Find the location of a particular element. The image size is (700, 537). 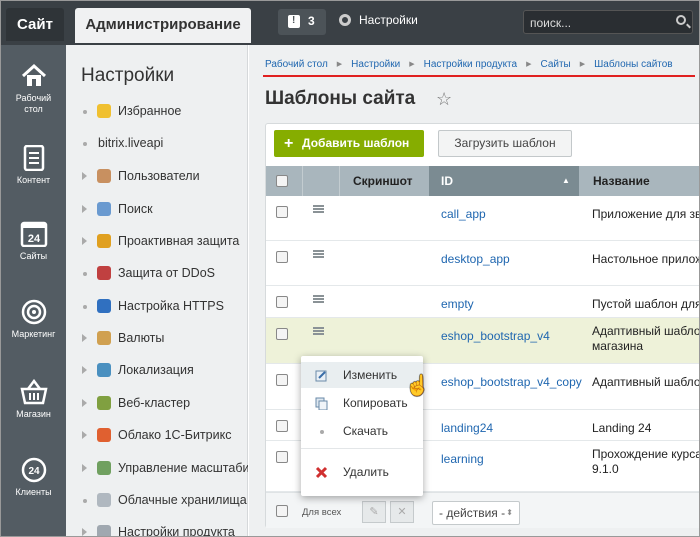

notifications-button: 3 is located at coordinates (302, 22).